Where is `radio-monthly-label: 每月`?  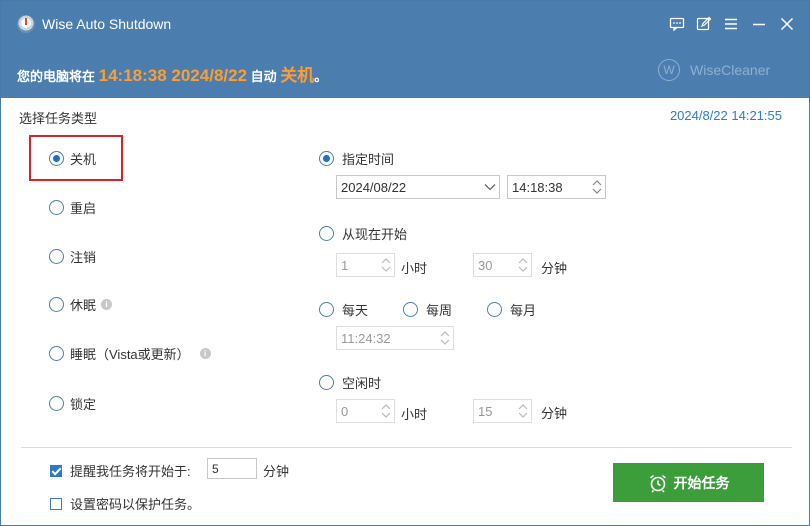
radio-monthly-label: 每月 is located at coordinates (523, 310).